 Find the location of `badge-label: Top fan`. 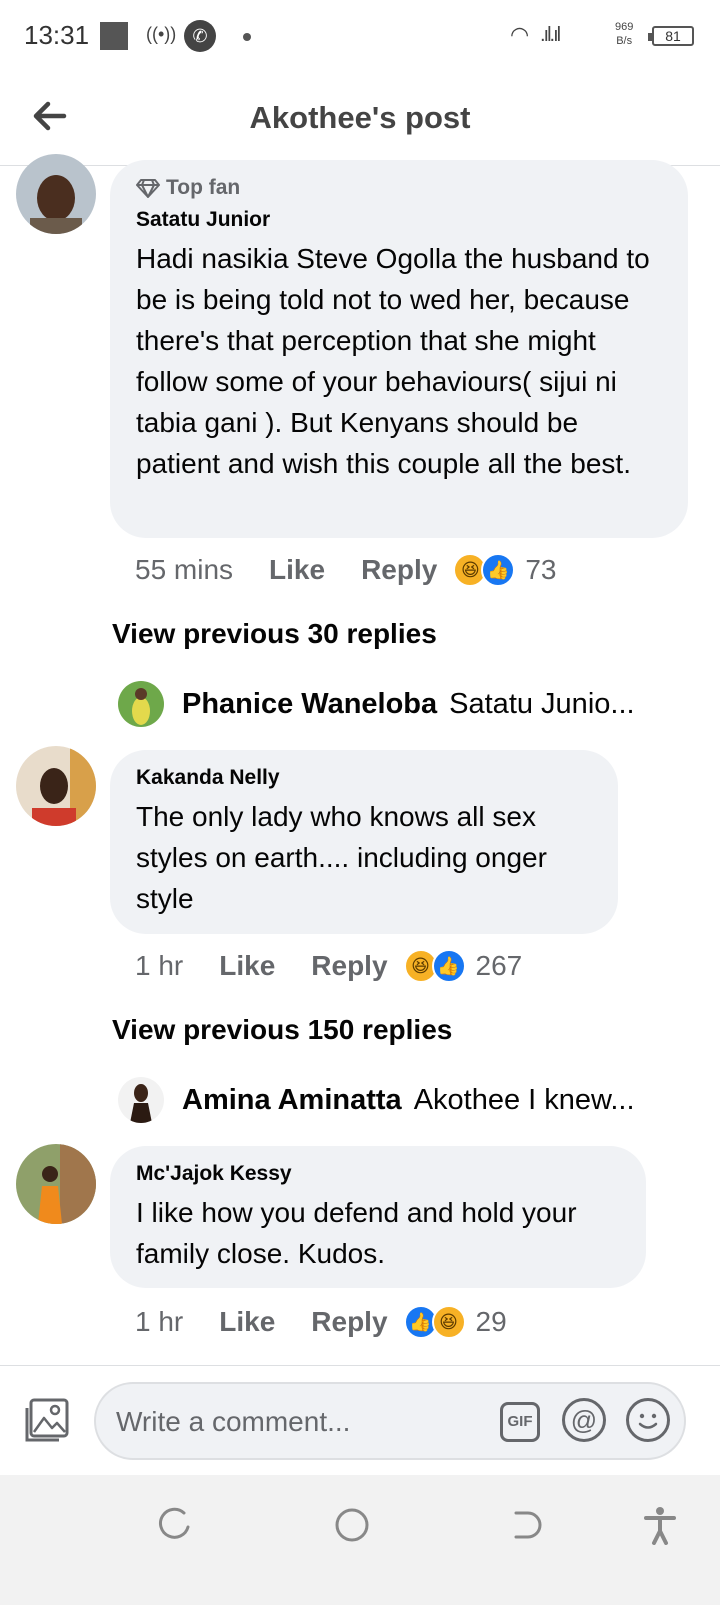

badge-label: Top fan is located at coordinates (203, 187).